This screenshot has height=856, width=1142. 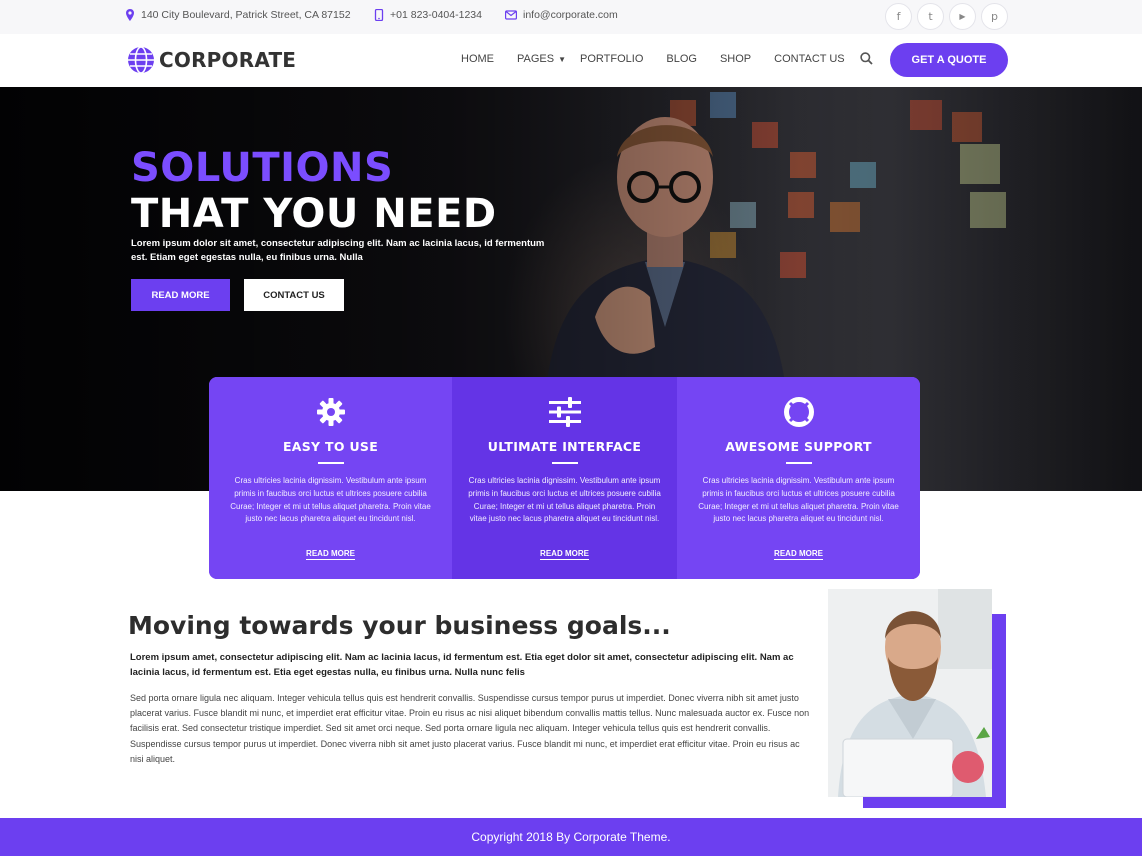 I want to click on copyright-text: Copyright 2018 By Corporate Theme., so click(x=571, y=837).